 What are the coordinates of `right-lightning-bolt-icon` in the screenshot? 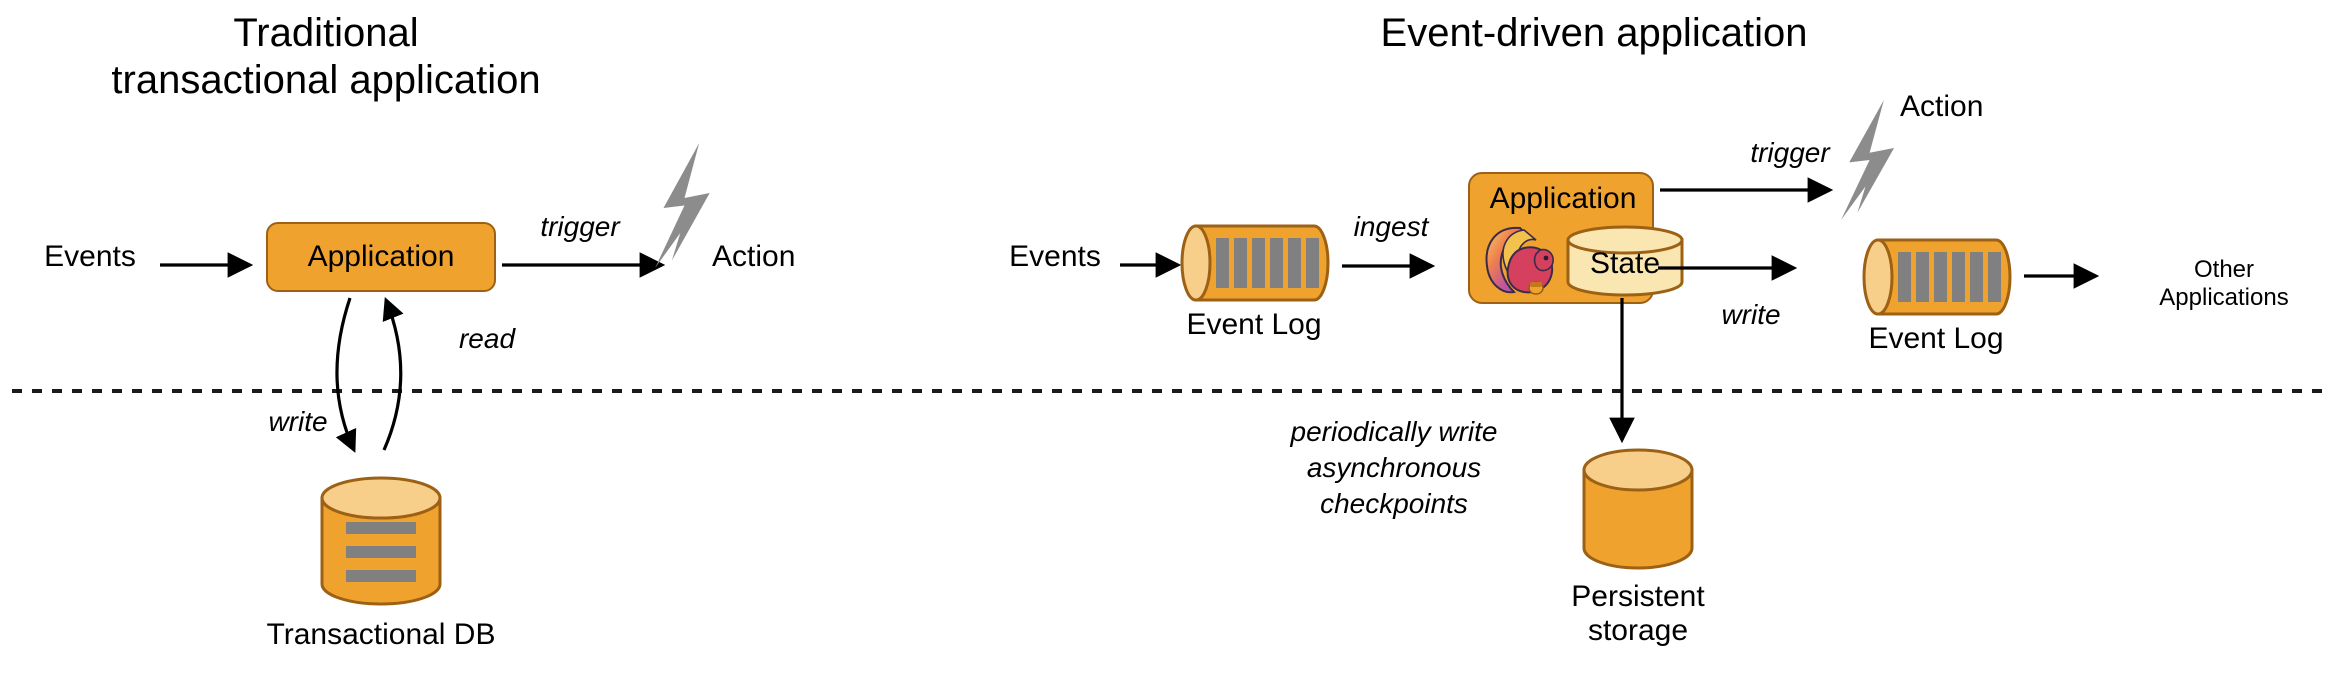 It's located at (1868, 160).